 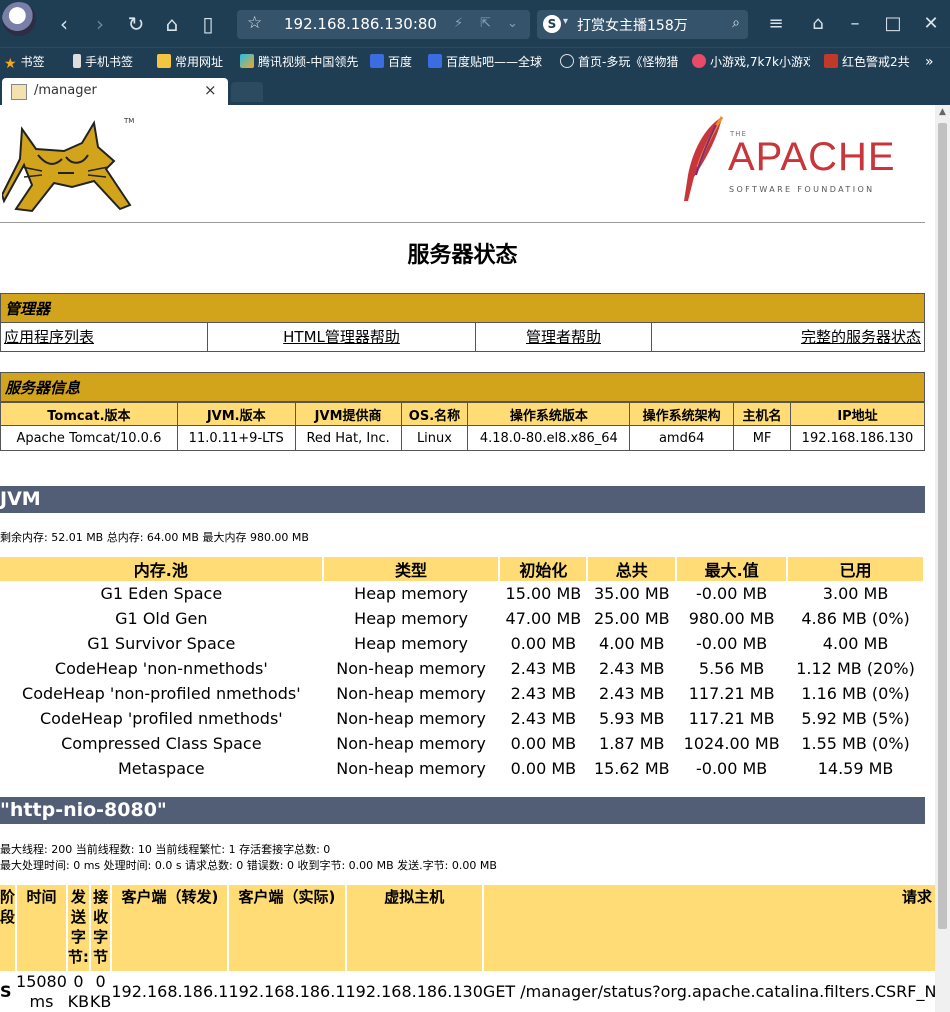 What do you see at coordinates (210, 90) in the screenshot?
I see `tab-close-icon: ×` at bounding box center [210, 90].